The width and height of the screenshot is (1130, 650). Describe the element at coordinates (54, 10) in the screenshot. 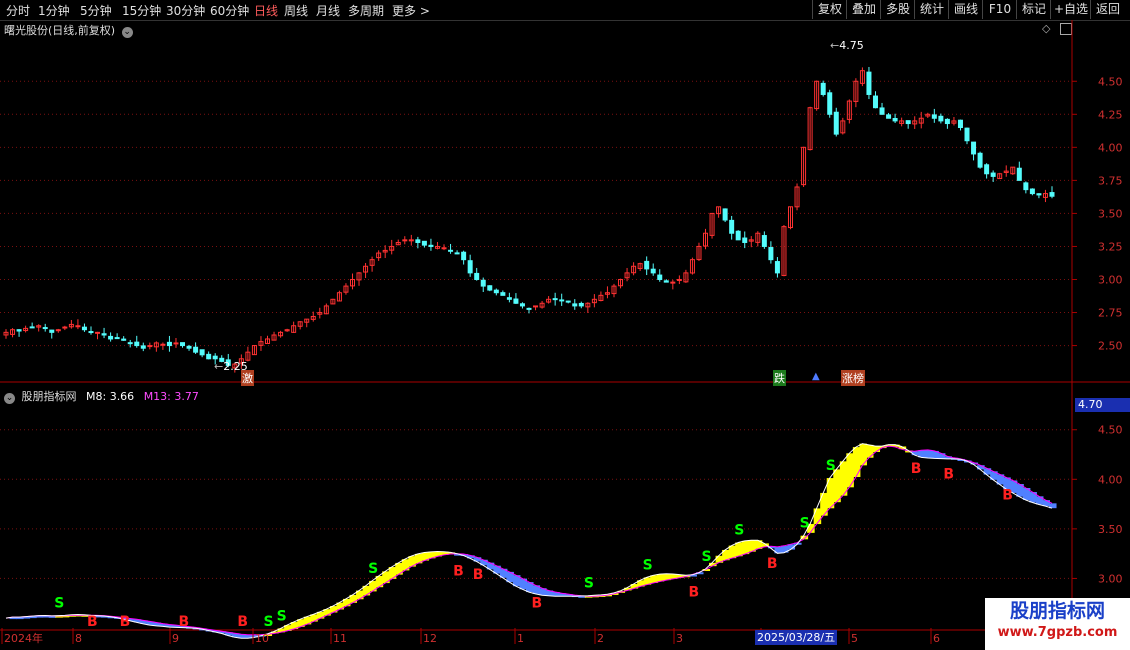

I see `period-tab-1: 1分钟` at that location.